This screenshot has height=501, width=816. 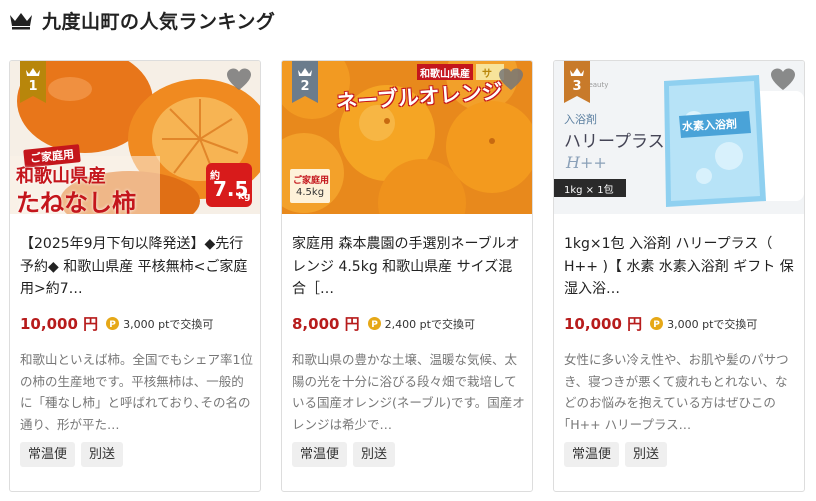 What do you see at coordinates (407, 137) in the screenshot?
I see `product-image: 和歌山県産 サ ネーブルオレンジ ご家庭用 4.5kg` at bounding box center [407, 137].